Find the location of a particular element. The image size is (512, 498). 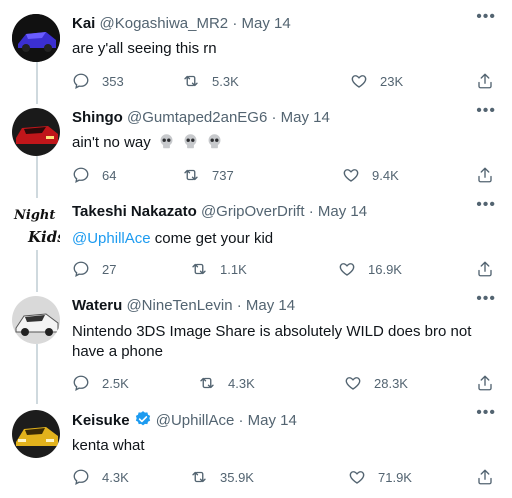

handle: @Kogashiwa_MR2 is located at coordinates (164, 23).